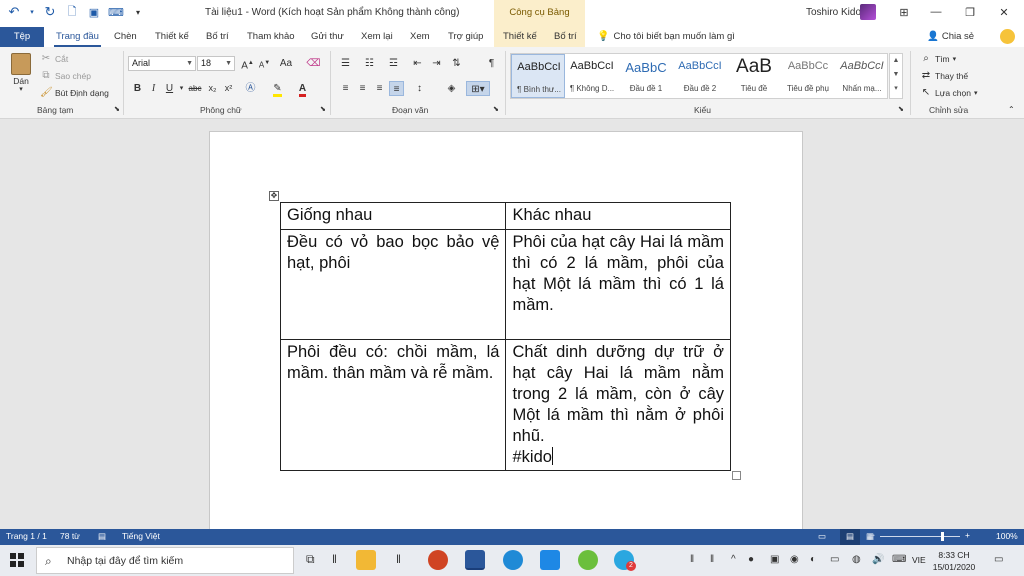 This screenshot has width=1024, height=576. What do you see at coordinates (153, 88) in the screenshot?
I see `italic-button: I` at bounding box center [153, 88].